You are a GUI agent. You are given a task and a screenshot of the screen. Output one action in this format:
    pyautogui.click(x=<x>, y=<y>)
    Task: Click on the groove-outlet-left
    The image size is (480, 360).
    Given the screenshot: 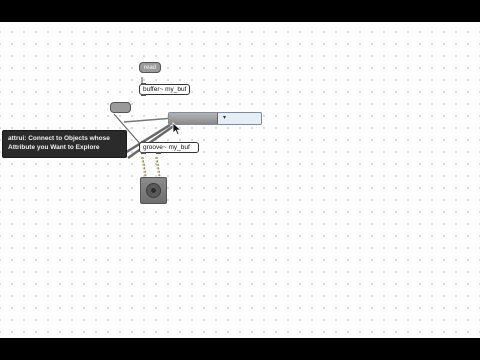 What is the action you would take?
    pyautogui.click(x=143, y=153)
    